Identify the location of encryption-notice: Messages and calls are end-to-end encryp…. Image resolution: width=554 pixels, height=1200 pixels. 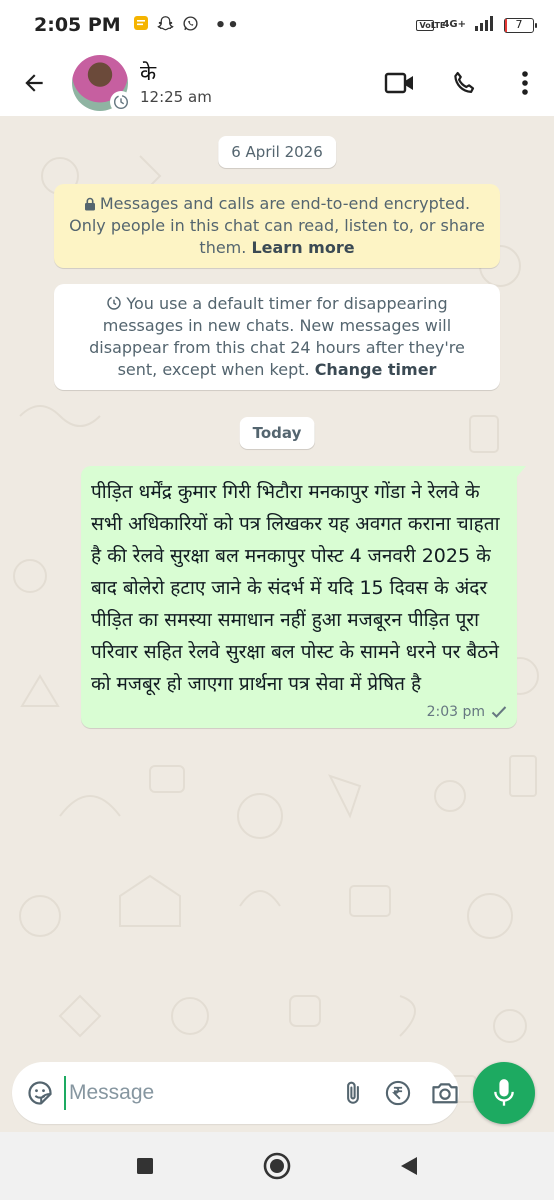
(277, 226).